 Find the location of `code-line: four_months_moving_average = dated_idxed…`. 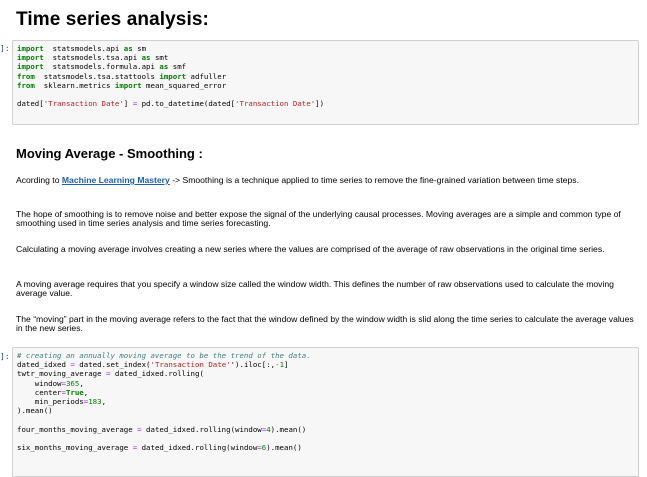

code-line: four_months_moving_average = dated_idxed… is located at coordinates (325, 429).